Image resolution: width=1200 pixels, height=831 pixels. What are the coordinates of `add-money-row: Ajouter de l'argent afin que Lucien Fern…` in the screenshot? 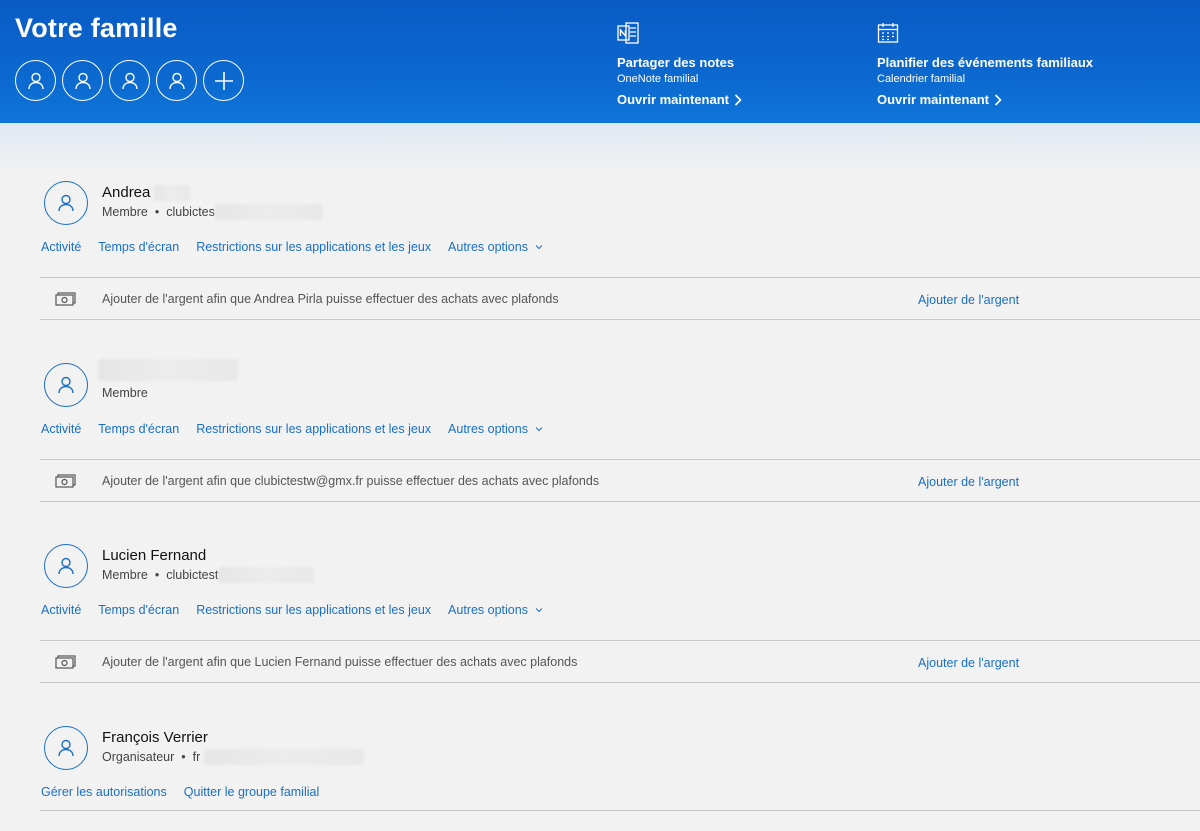 It's located at (620, 662).